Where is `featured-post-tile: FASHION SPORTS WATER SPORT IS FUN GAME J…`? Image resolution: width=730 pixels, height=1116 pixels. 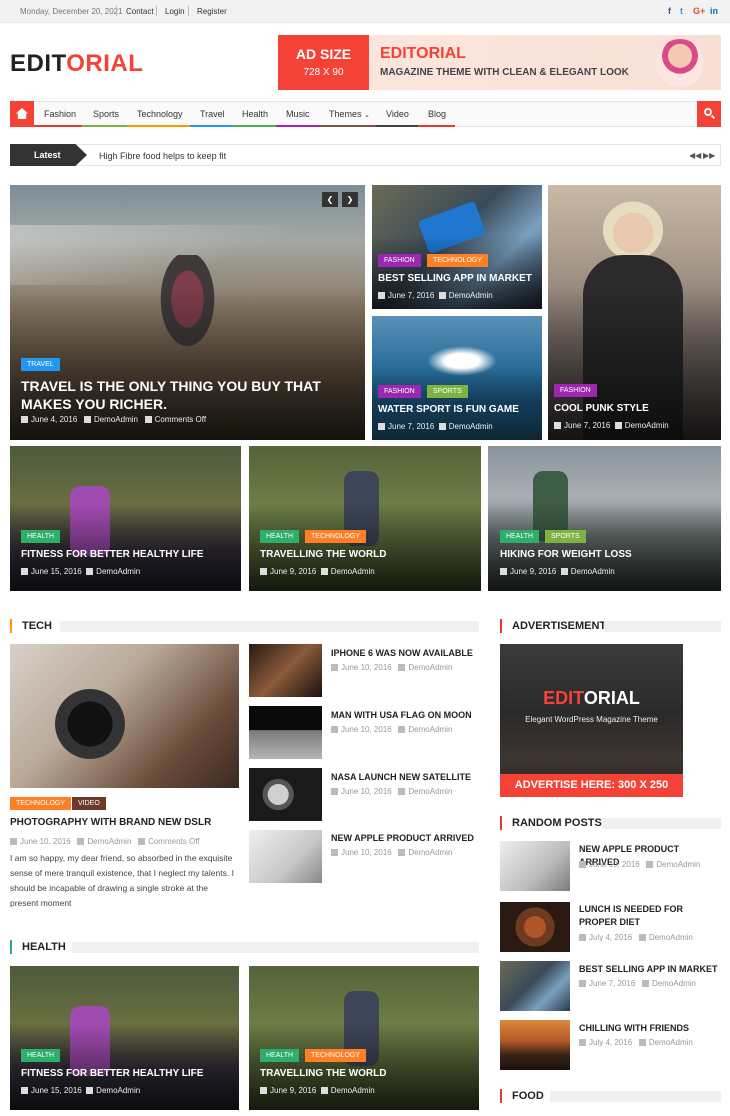
featured-post-tile: FASHION SPORTS WATER SPORT IS FUN GAME J… is located at coordinates (457, 378).